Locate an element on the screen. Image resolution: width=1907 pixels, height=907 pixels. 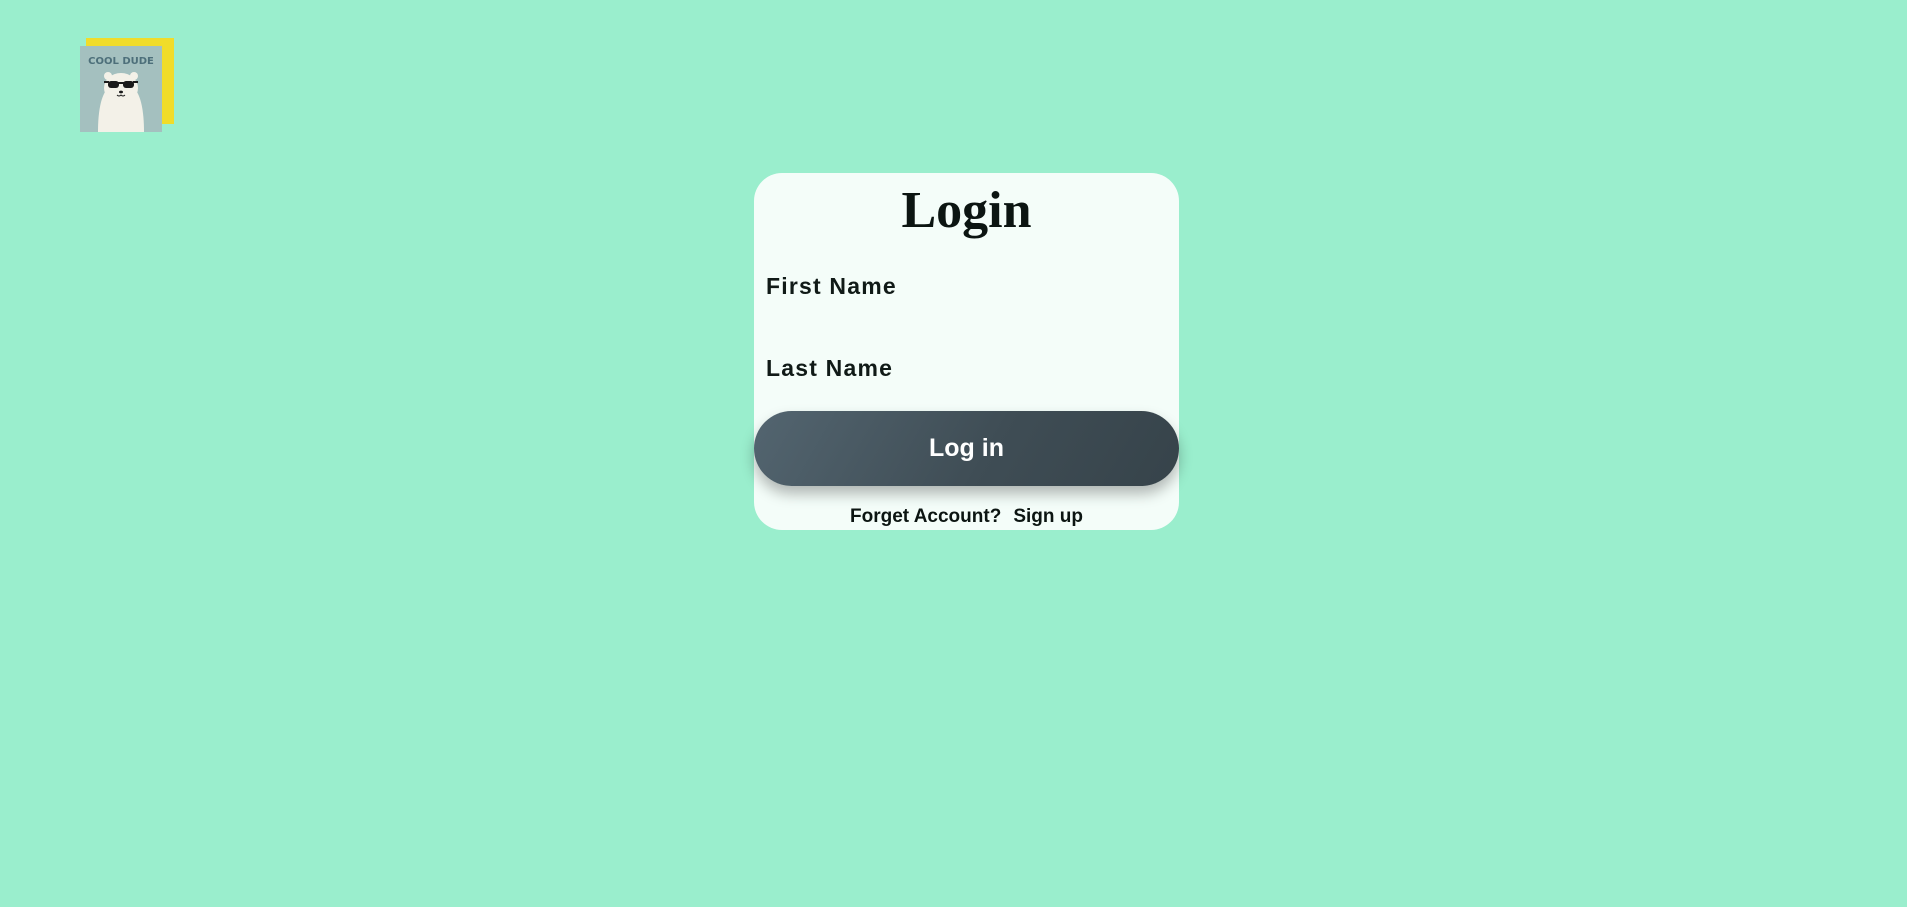
polar-bear-sunglasses-icon: COOL DUDE is located at coordinates (127, 85).